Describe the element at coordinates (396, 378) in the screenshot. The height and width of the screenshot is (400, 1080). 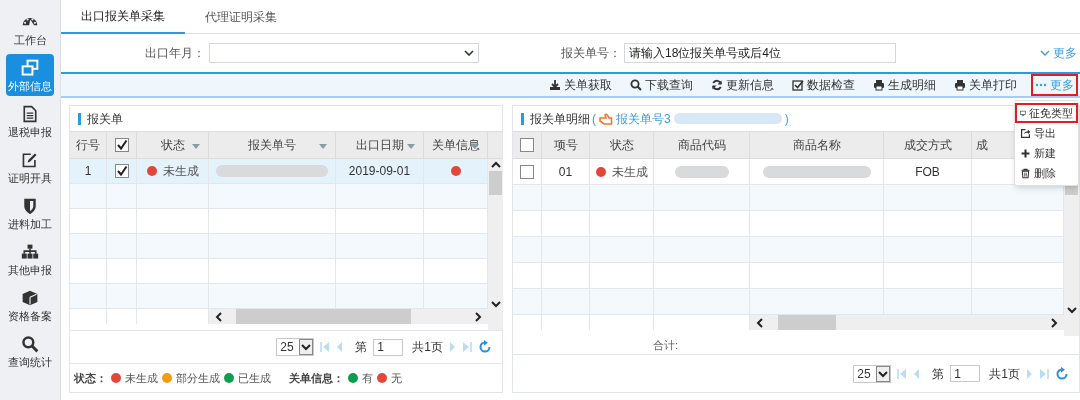
I see `legend-text: 无` at that location.